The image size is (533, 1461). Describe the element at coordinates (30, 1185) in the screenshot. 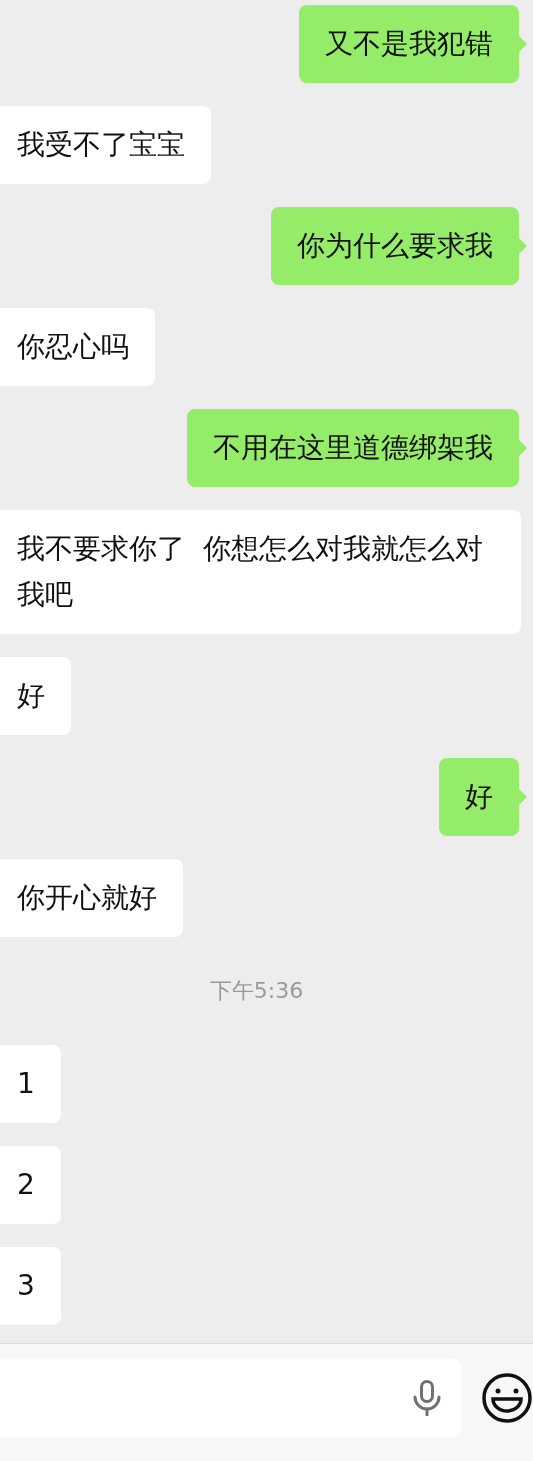

I see `received-message-bubble: 2` at that location.